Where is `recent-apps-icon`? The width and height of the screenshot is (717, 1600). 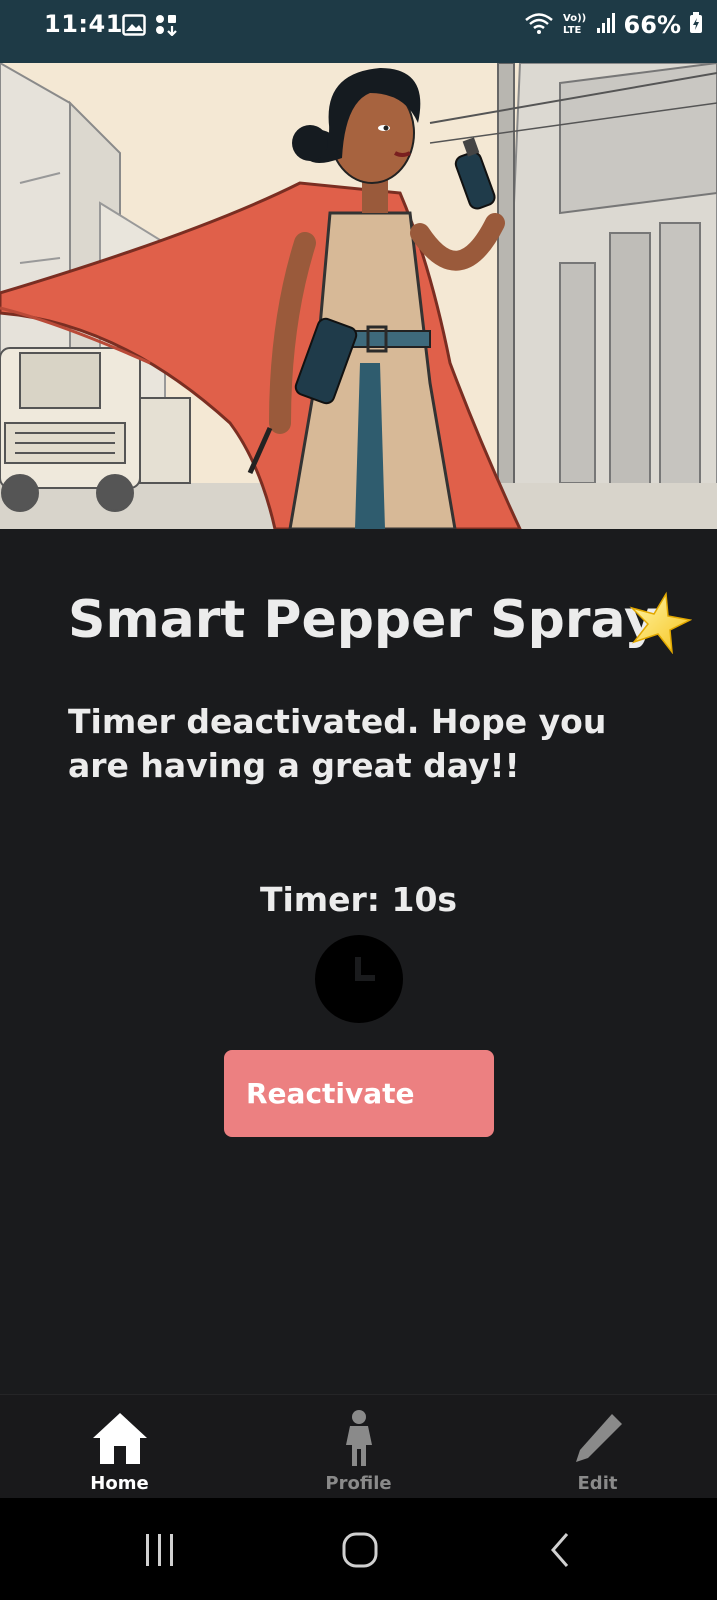 recent-apps-icon is located at coordinates (159, 1550).